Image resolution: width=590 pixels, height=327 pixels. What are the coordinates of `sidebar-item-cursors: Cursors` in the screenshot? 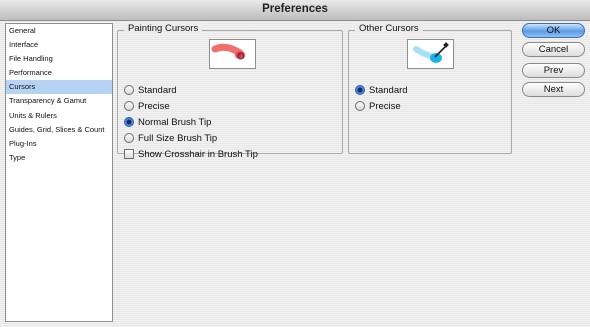 It's located at (59, 87).